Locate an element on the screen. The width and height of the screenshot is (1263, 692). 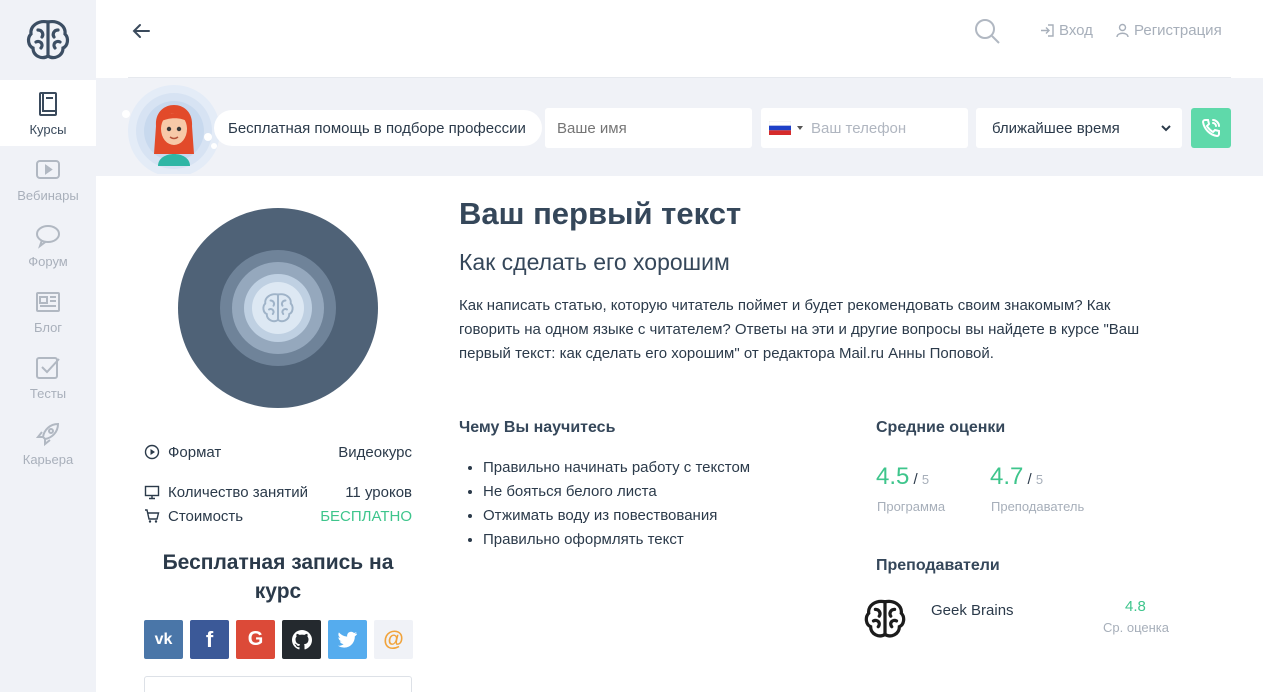
sidebar-item-forum: Форум is located at coordinates (48, 245).